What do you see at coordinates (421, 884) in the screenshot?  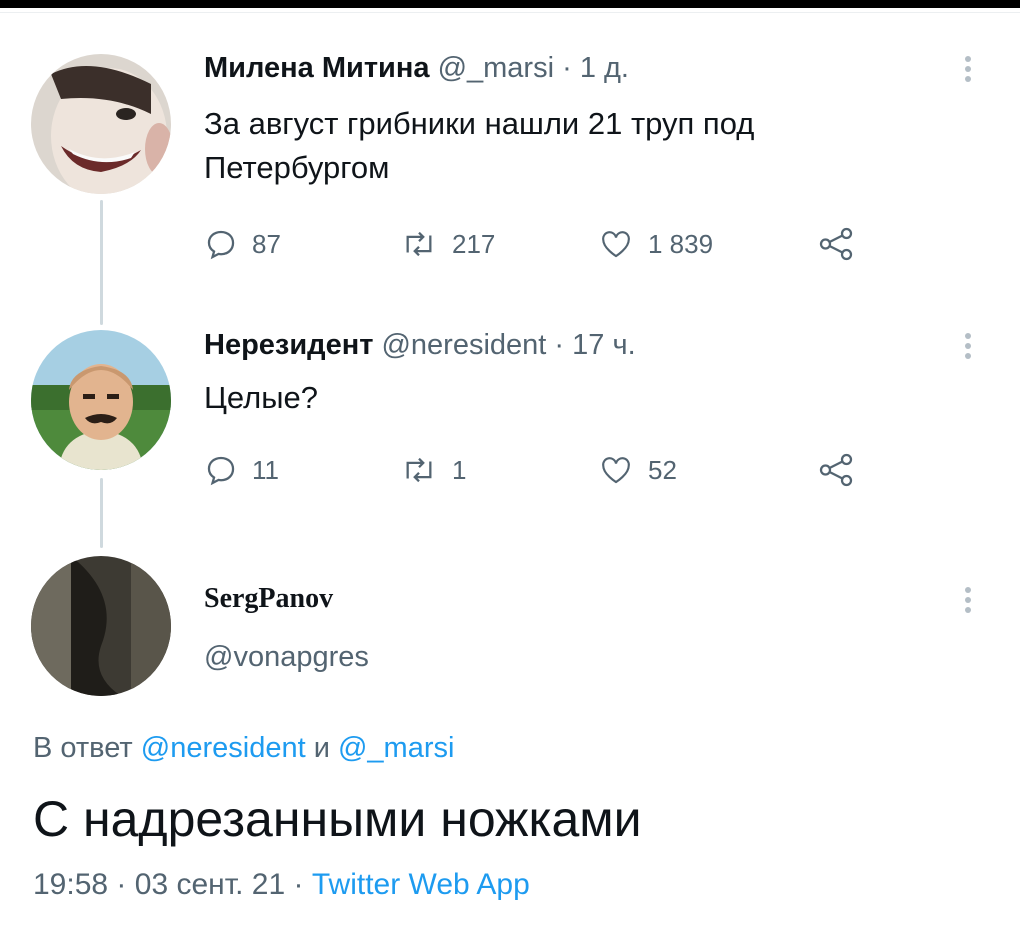 I see `tweet-source-link: Twitter Web App` at bounding box center [421, 884].